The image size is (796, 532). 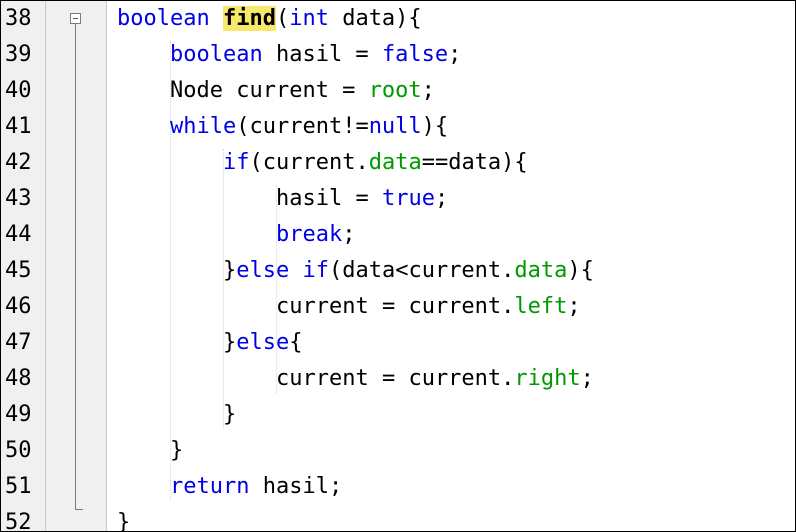 What do you see at coordinates (203, 126) in the screenshot?
I see `code-token-keyword: while` at bounding box center [203, 126].